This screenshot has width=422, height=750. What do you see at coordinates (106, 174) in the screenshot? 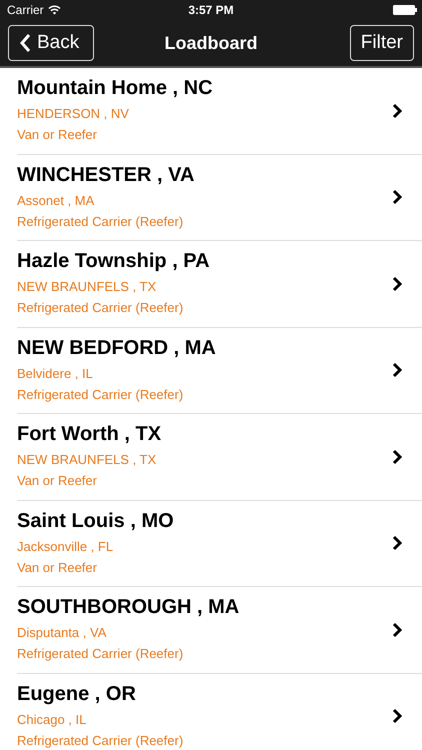
I see `destination-label: WINCHESTER , VA` at bounding box center [106, 174].